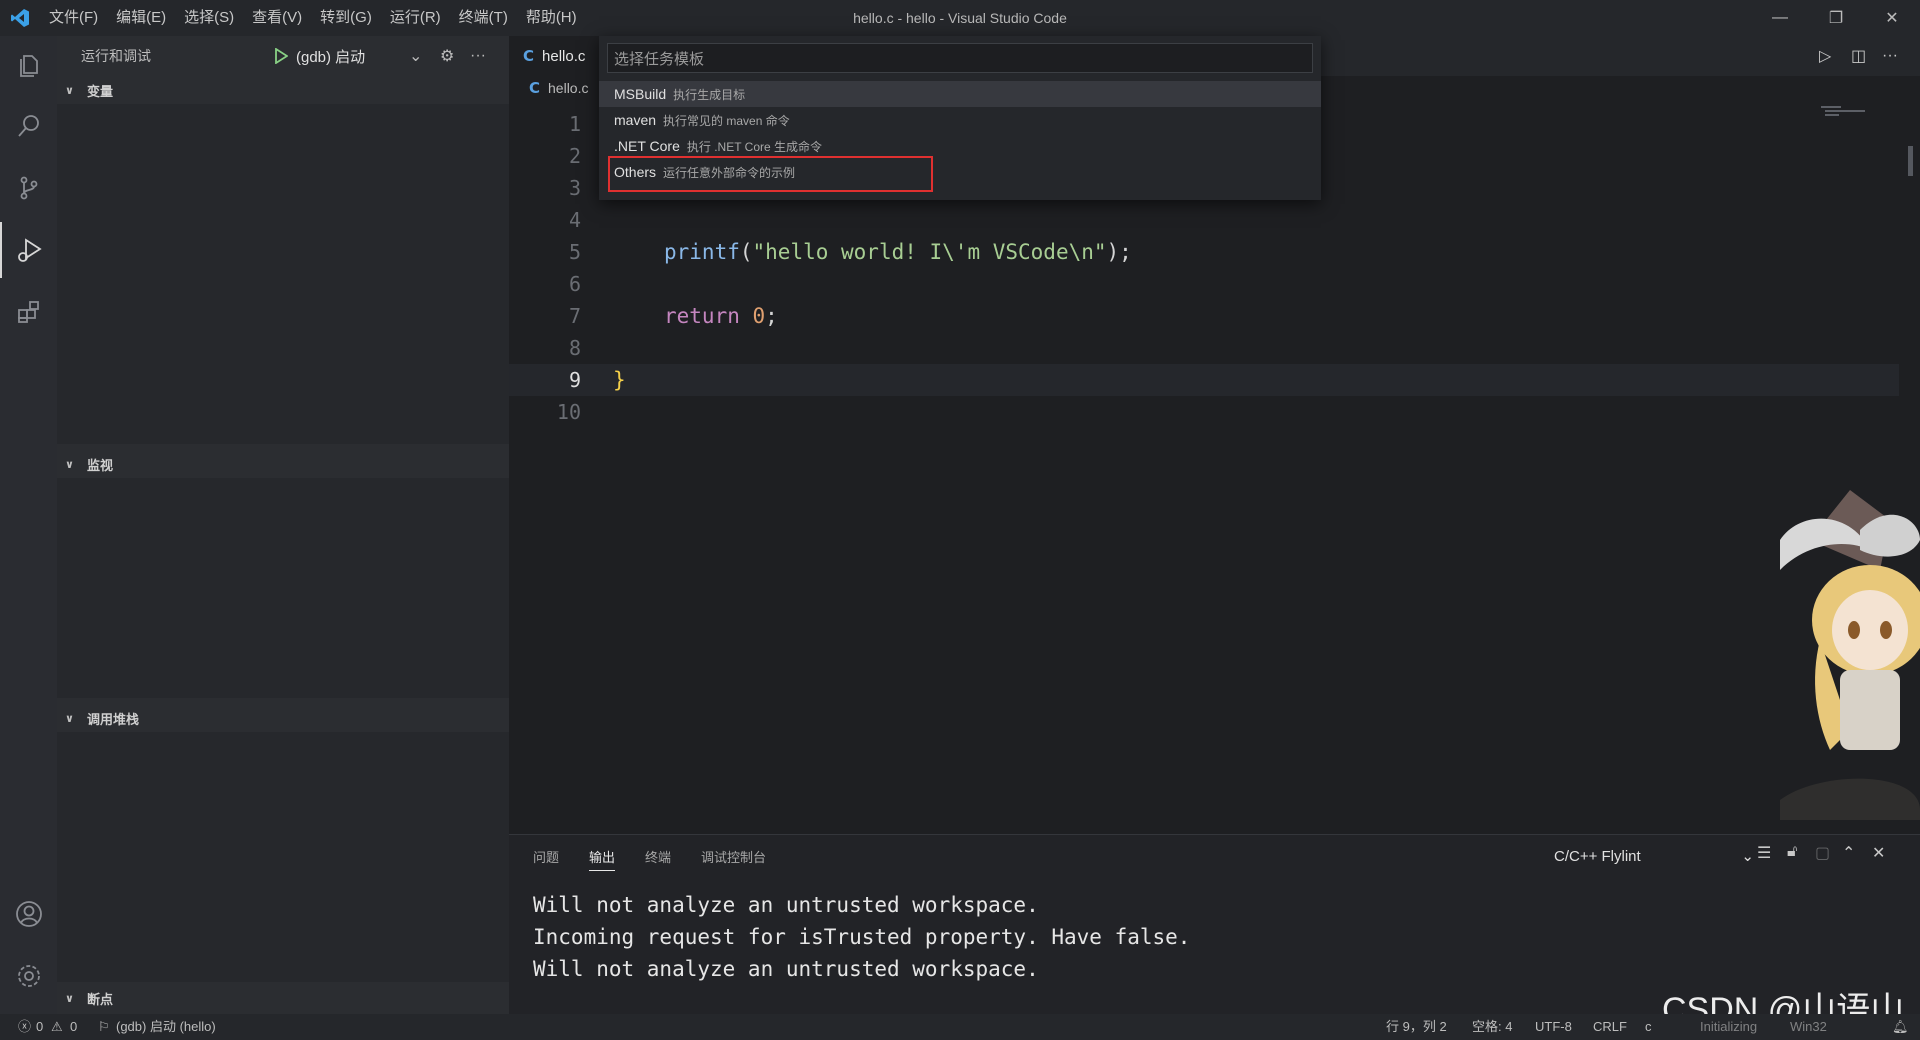  I want to click on breadcrumb: C hello.c, so click(548, 88).